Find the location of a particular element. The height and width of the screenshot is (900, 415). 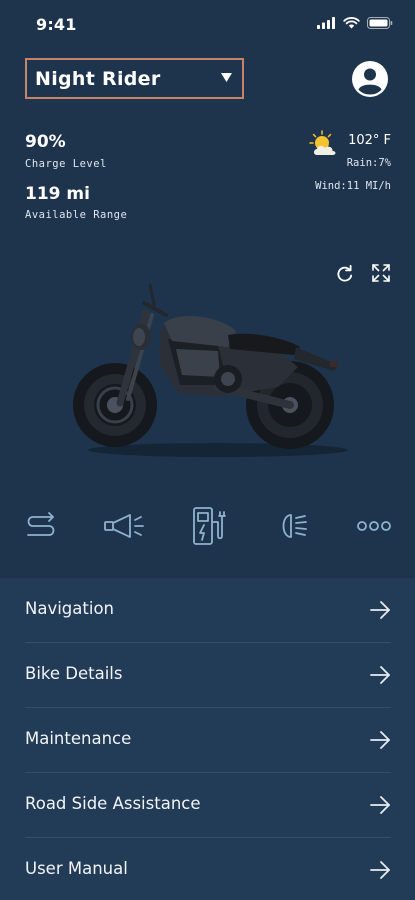

status-bar: 9:41 is located at coordinates (207, 24).